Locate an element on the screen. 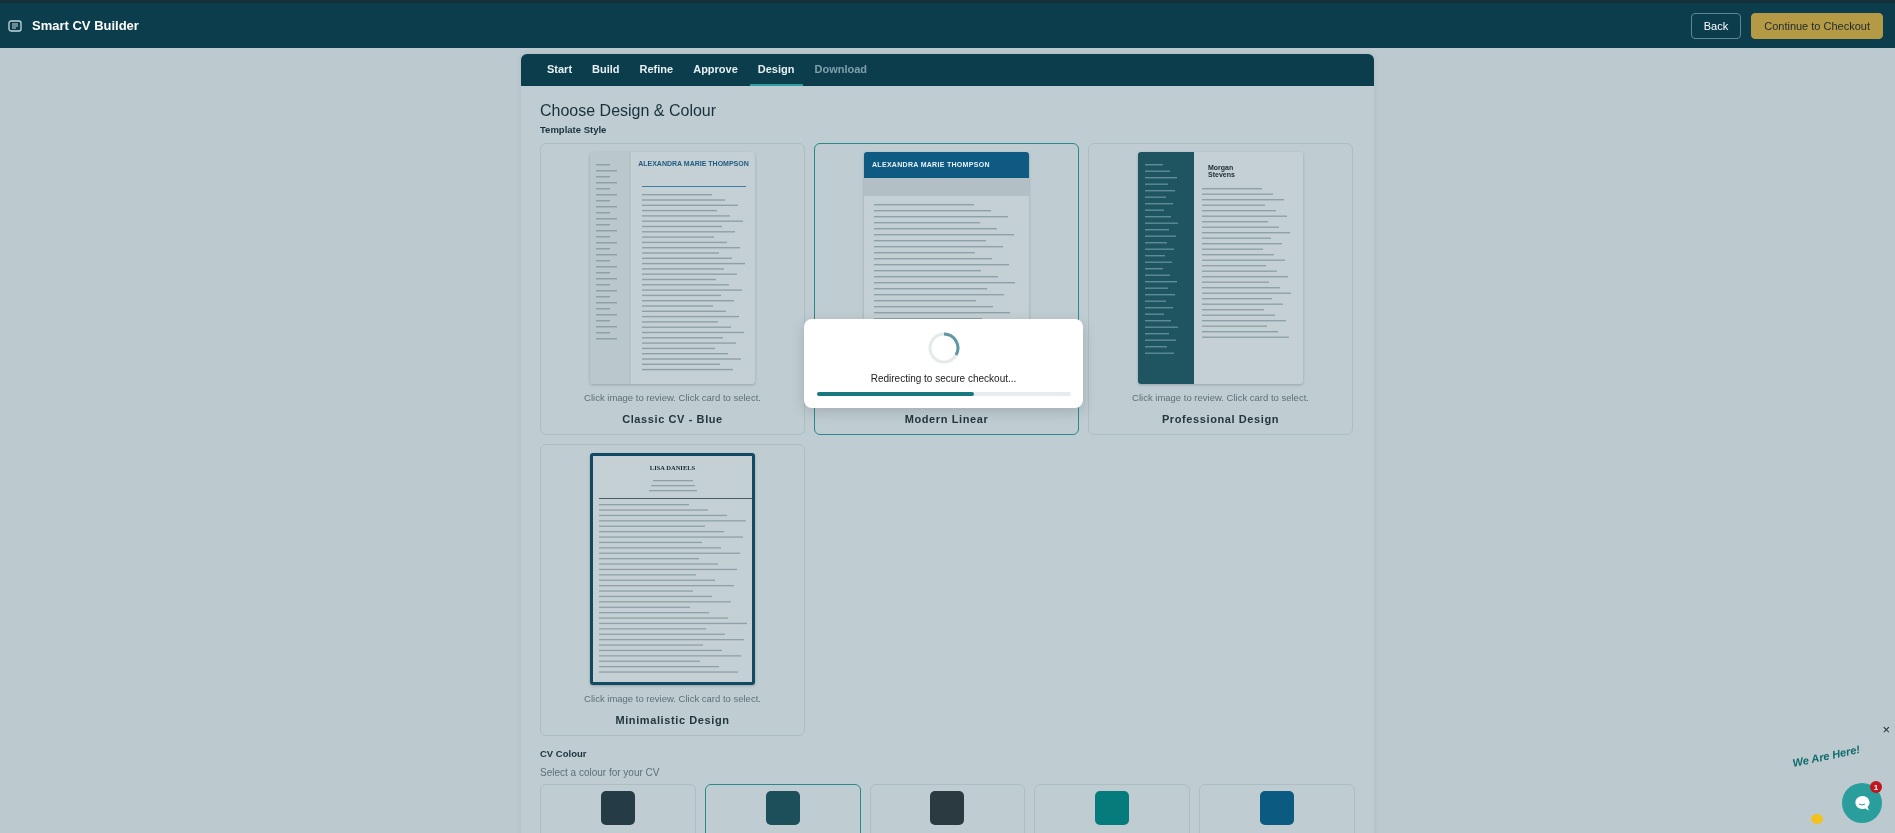 The image size is (1895, 833). section-hint: Select a colour for your CV is located at coordinates (600, 772).